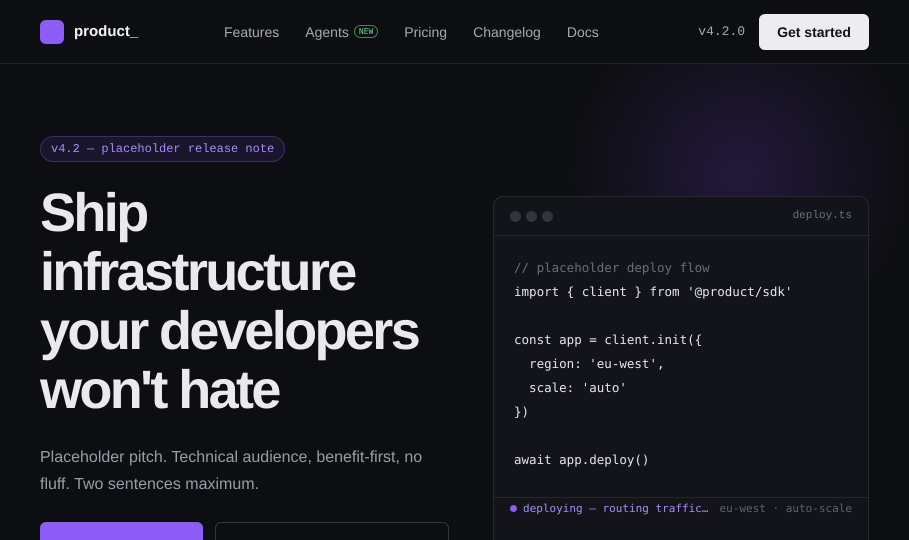  Describe the element at coordinates (426, 32) in the screenshot. I see `nav-link: Pricing` at that location.